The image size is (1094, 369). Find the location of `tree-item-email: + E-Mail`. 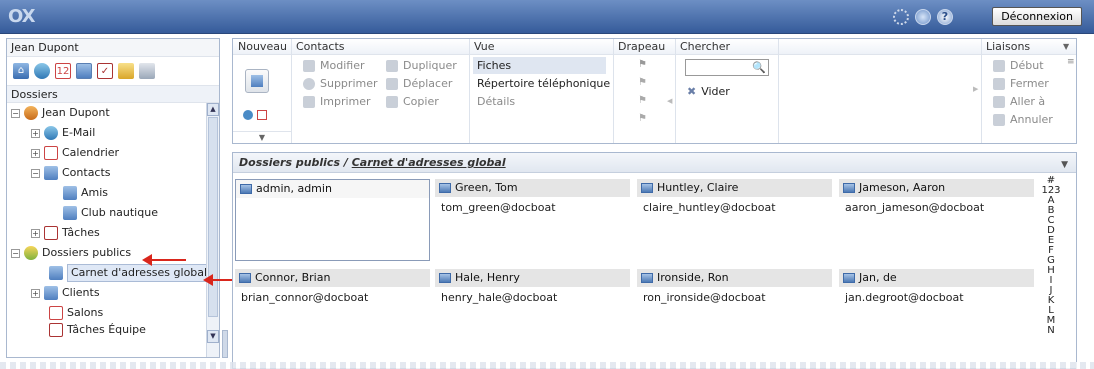

tree-item-email: + E-Mail is located at coordinates (63, 133).